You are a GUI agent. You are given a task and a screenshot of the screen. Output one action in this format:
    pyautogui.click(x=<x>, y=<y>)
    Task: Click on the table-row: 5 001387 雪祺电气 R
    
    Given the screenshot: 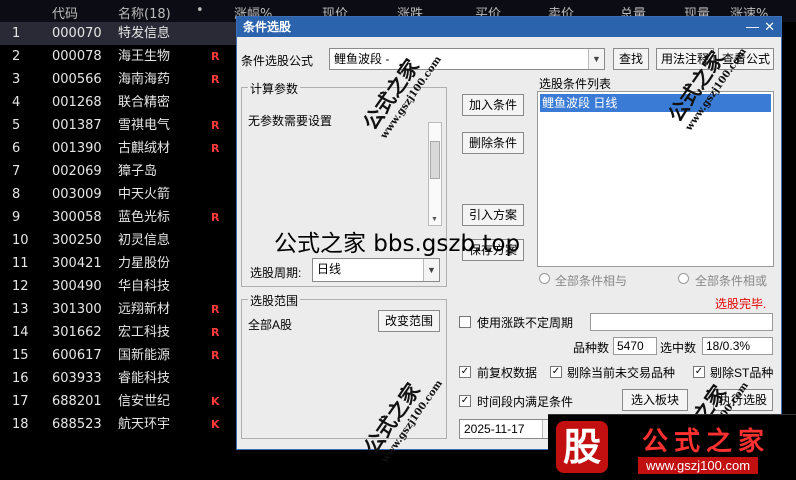 What is the action you would take?
    pyautogui.click(x=120, y=125)
    